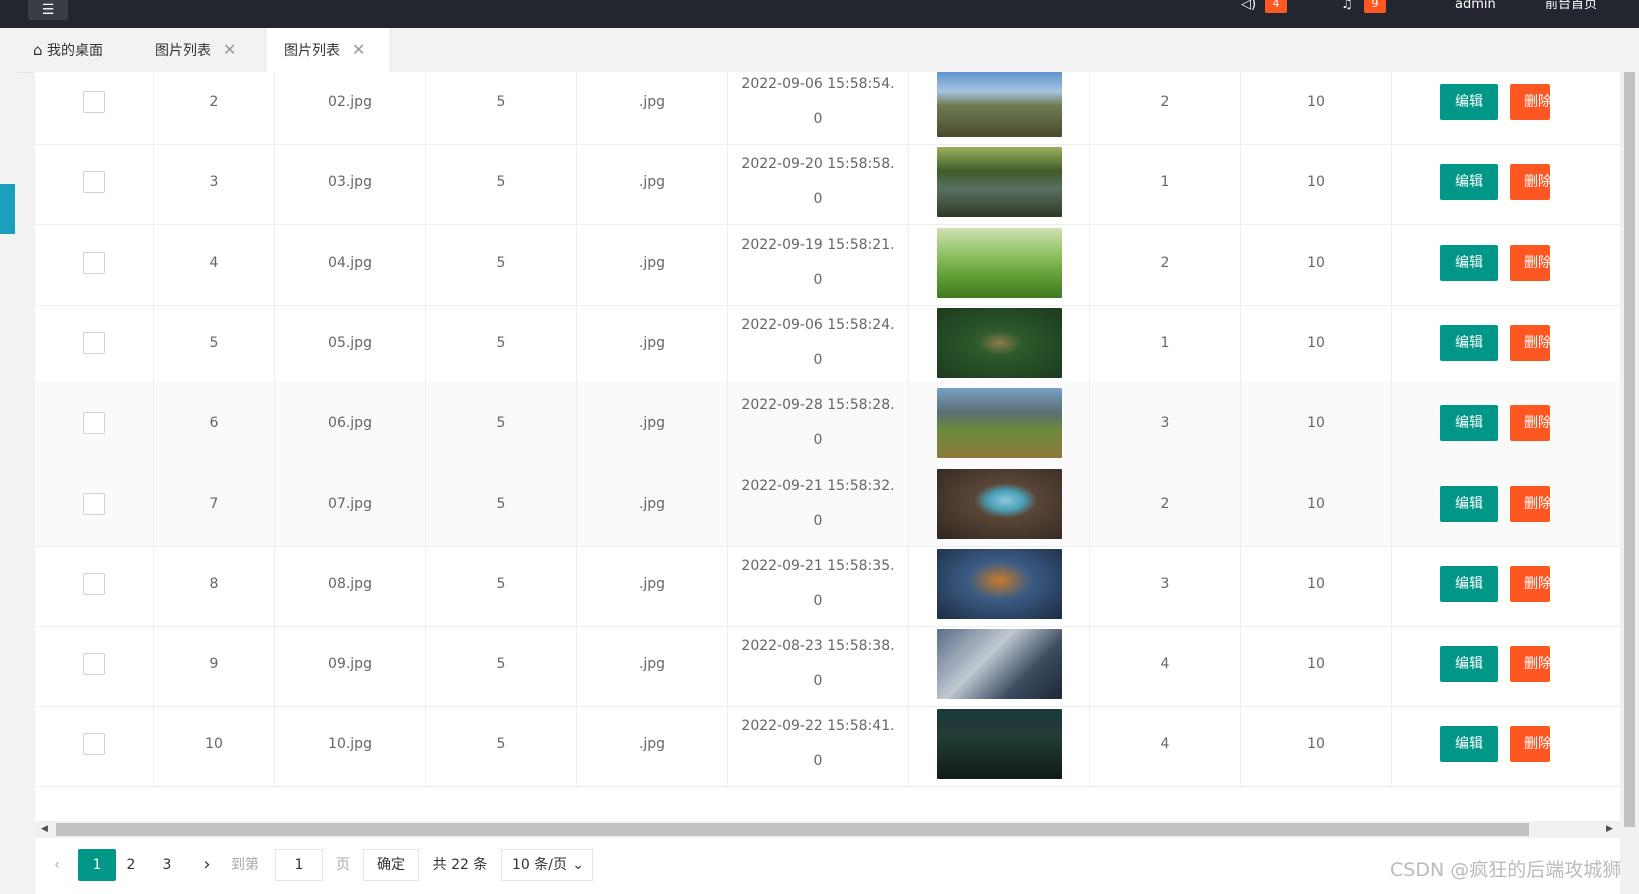 This screenshot has width=1639, height=894. I want to click on page-2-button: 2, so click(131, 865).